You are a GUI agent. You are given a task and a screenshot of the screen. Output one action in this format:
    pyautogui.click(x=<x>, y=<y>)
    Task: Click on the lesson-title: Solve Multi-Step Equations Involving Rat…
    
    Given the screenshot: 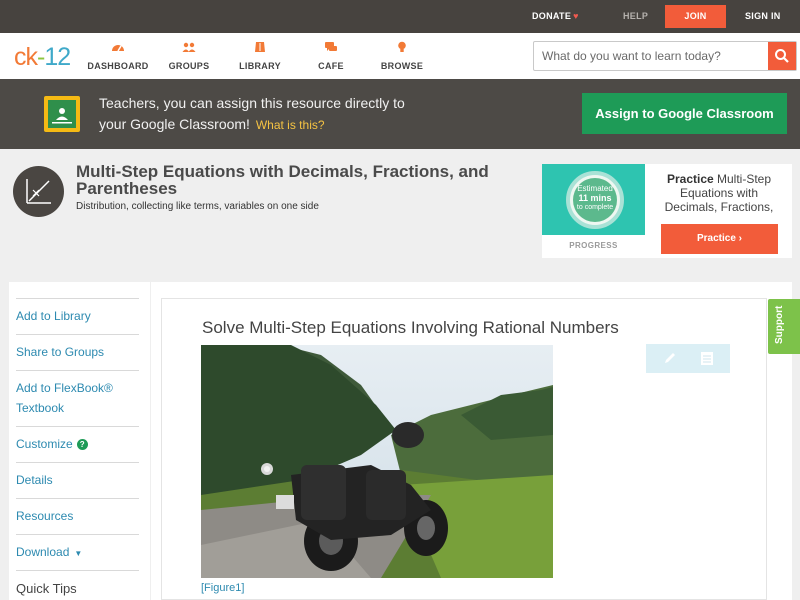 What is the action you would take?
    pyautogui.click(x=410, y=327)
    